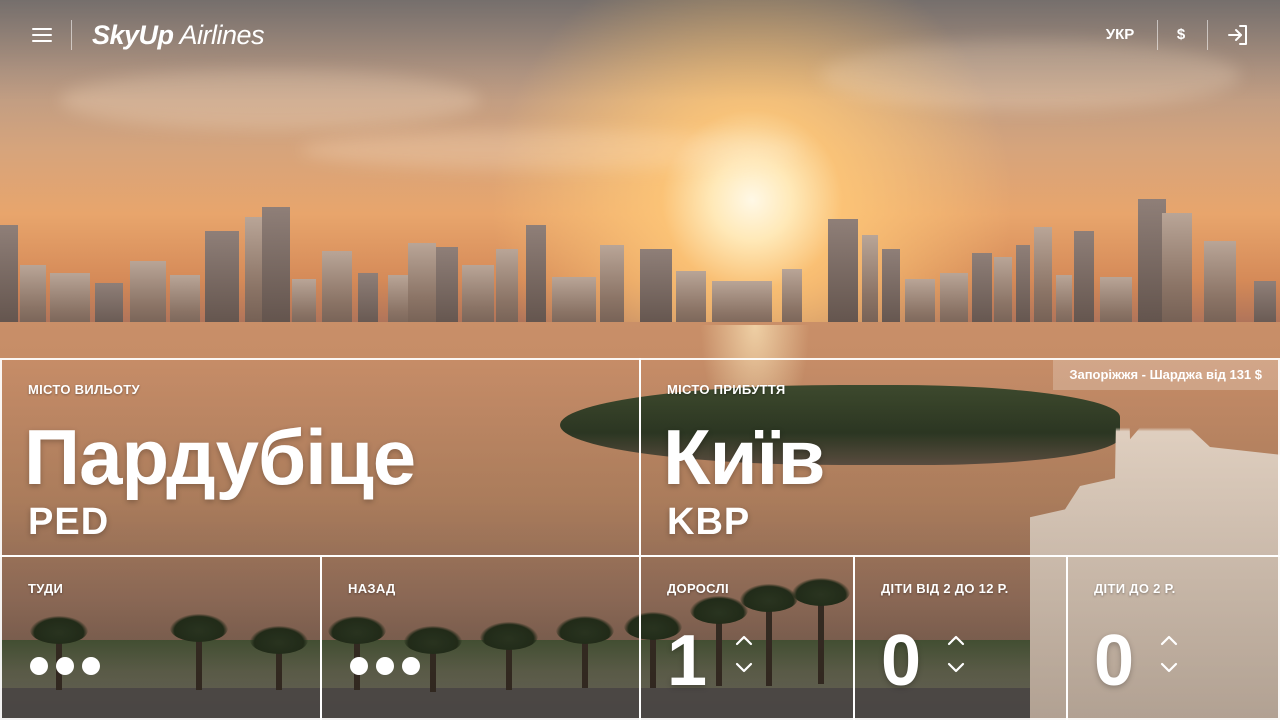  Describe the element at coordinates (726, 389) in the screenshot. I see `arrival-label: МІСТО ПРИБУТТЯ` at that location.